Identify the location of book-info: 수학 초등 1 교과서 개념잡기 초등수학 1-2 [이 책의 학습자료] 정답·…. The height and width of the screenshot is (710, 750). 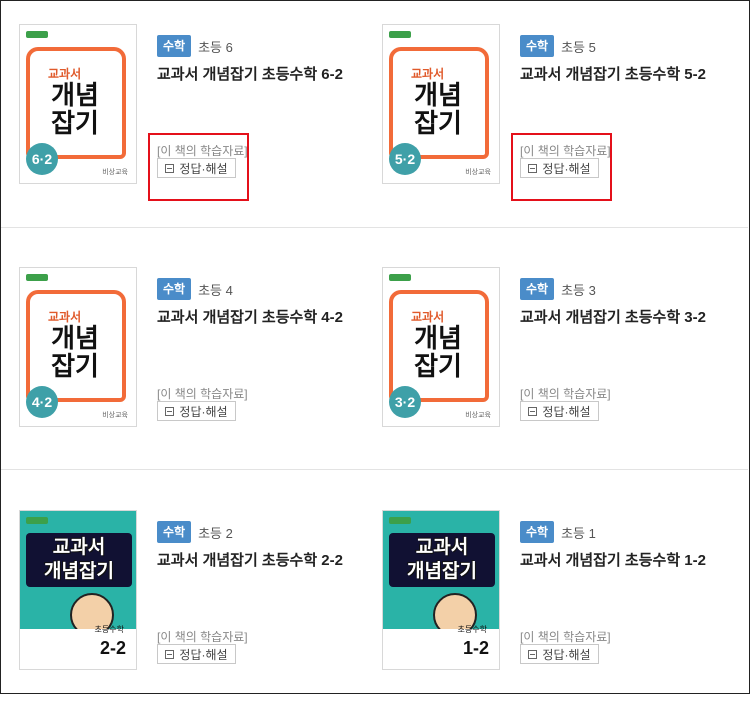
(620, 592).